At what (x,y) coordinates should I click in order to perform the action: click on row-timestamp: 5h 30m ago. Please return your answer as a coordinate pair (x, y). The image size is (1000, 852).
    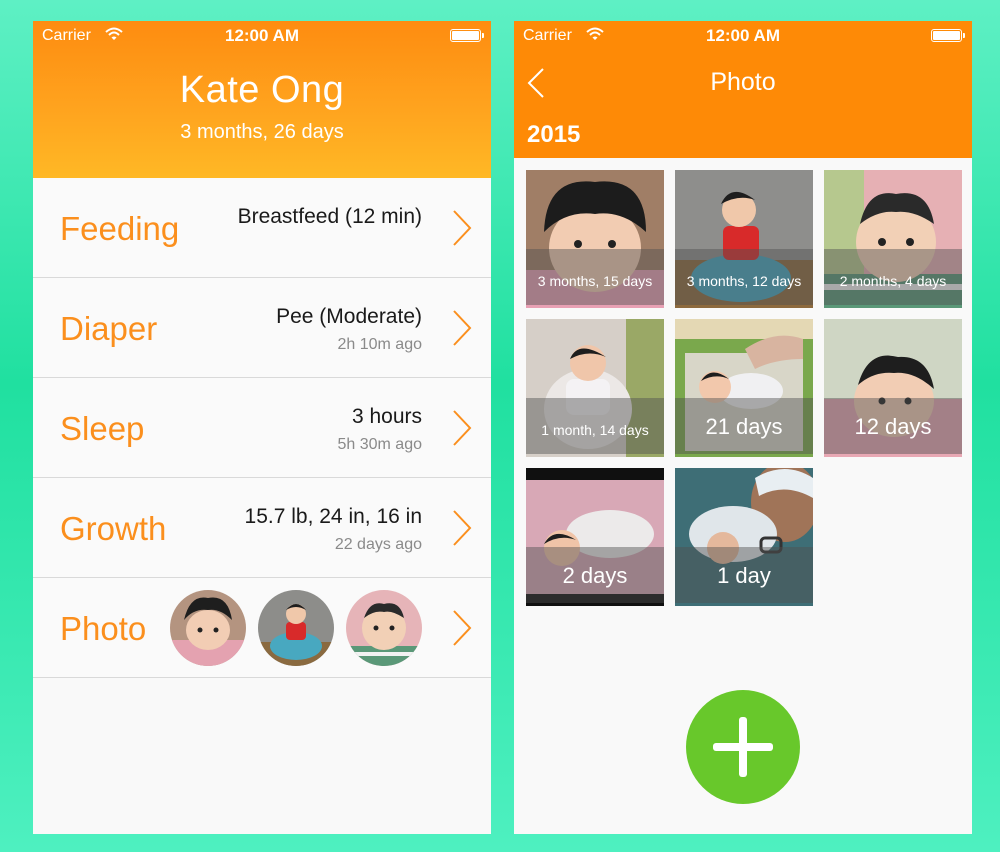
    Looking at the image, I should click on (379, 444).